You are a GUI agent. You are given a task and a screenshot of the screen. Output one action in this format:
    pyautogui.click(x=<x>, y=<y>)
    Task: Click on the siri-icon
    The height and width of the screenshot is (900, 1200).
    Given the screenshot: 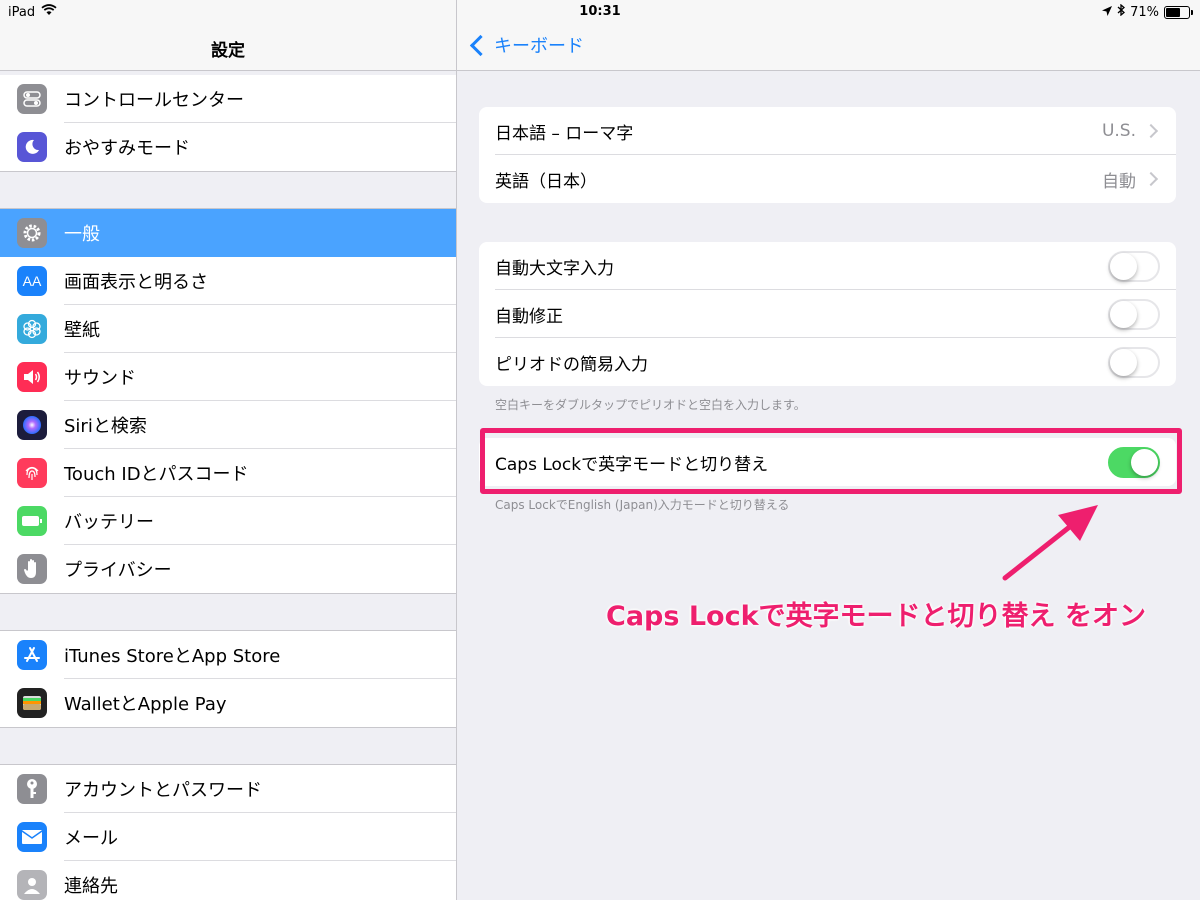 What is the action you would take?
    pyautogui.click(x=32, y=425)
    